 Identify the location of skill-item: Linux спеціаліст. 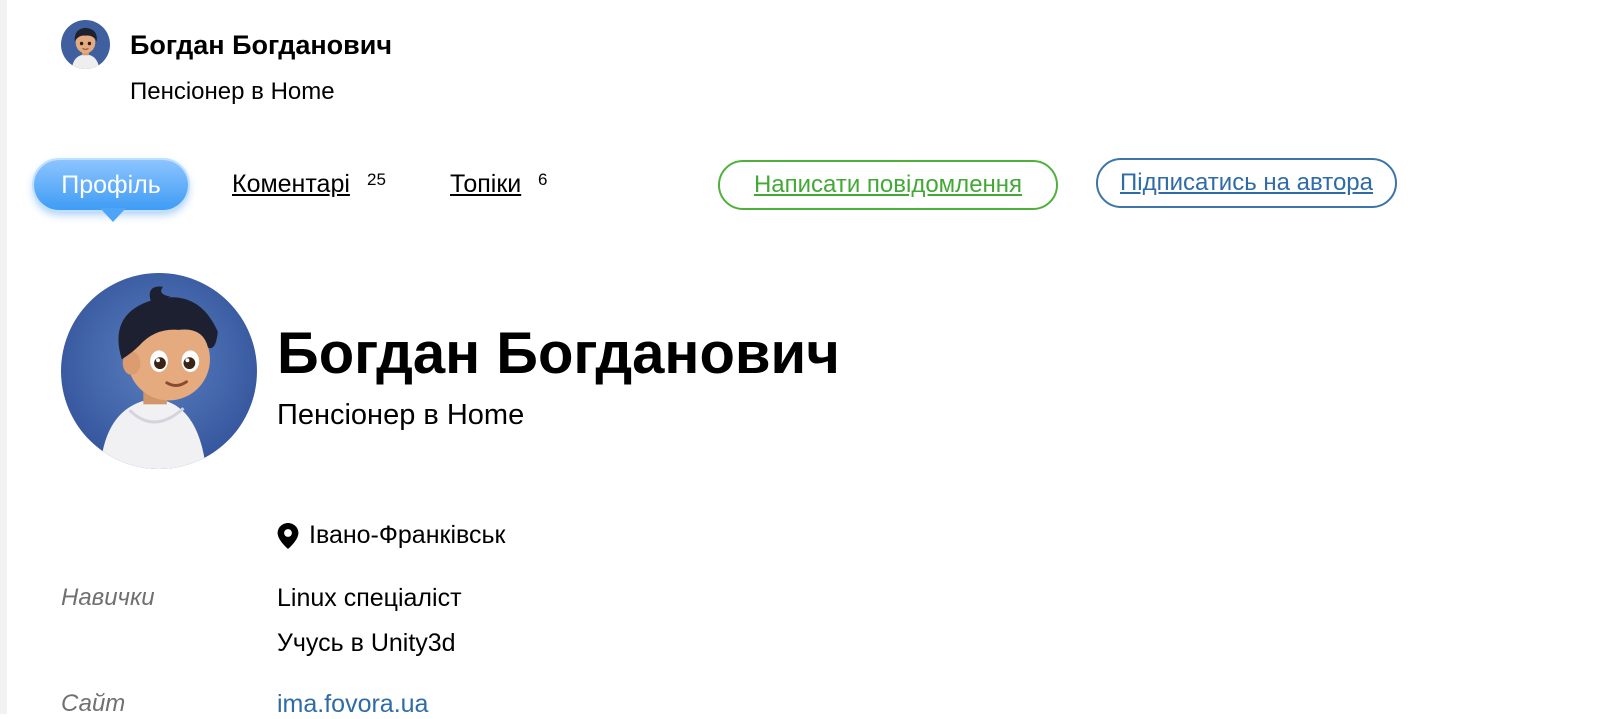
(369, 598).